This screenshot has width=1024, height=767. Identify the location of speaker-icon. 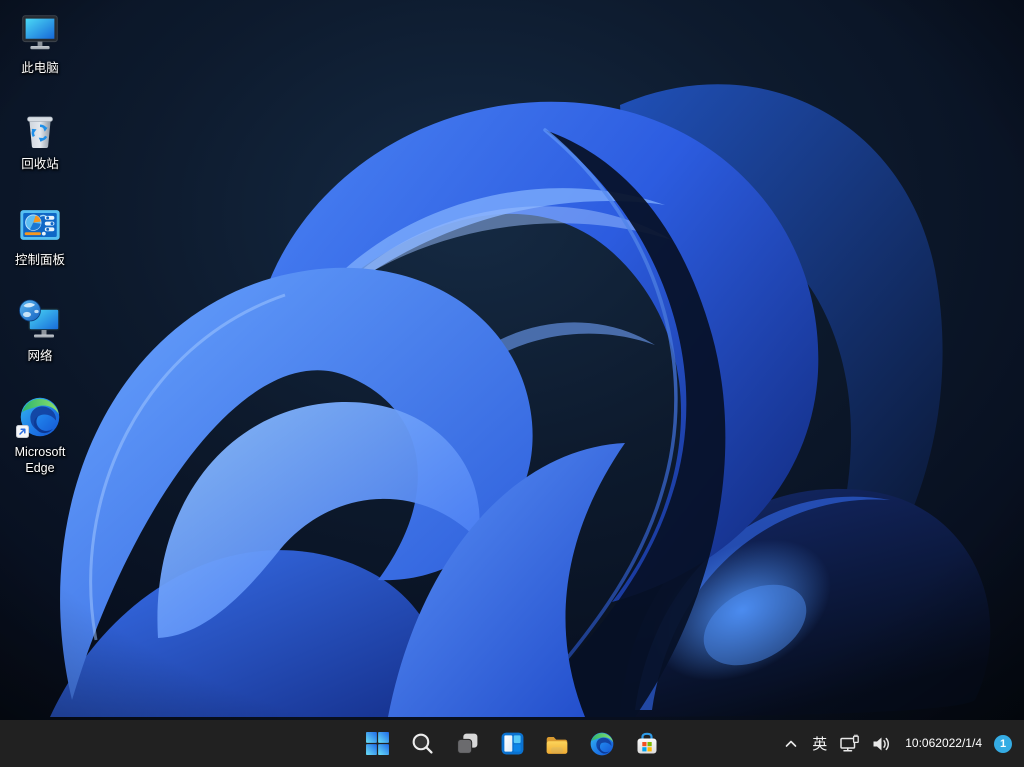
(881, 743).